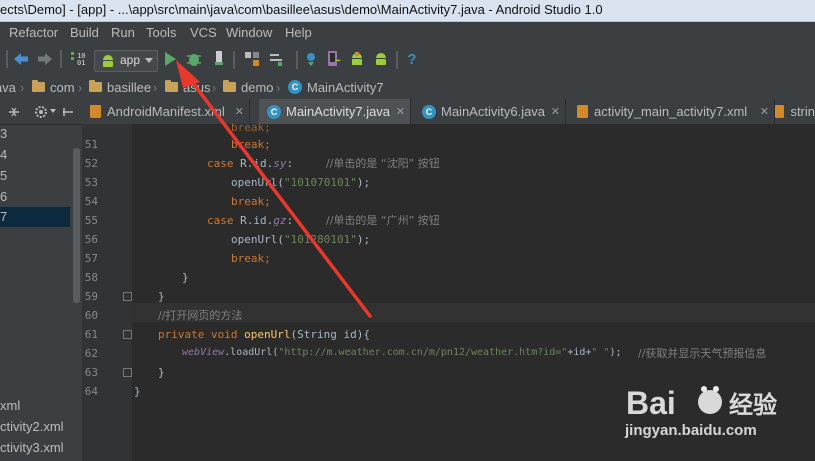  I want to click on baidu-watermark-logo: Bai 经验, so click(701, 403).